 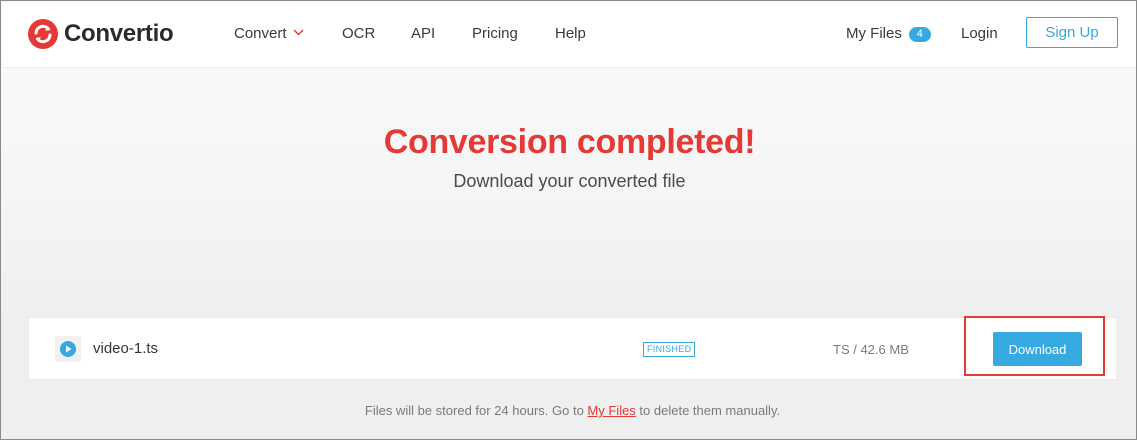 I want to click on nav-help: Help, so click(x=570, y=34).